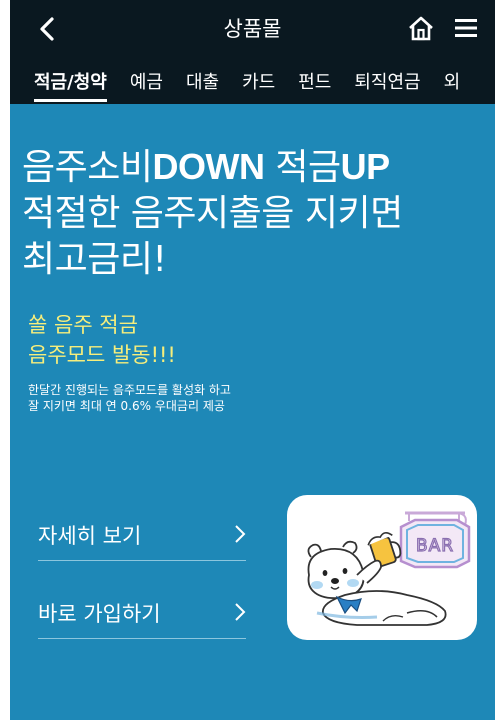  I want to click on bar-sign-text: BAR, so click(435, 546).